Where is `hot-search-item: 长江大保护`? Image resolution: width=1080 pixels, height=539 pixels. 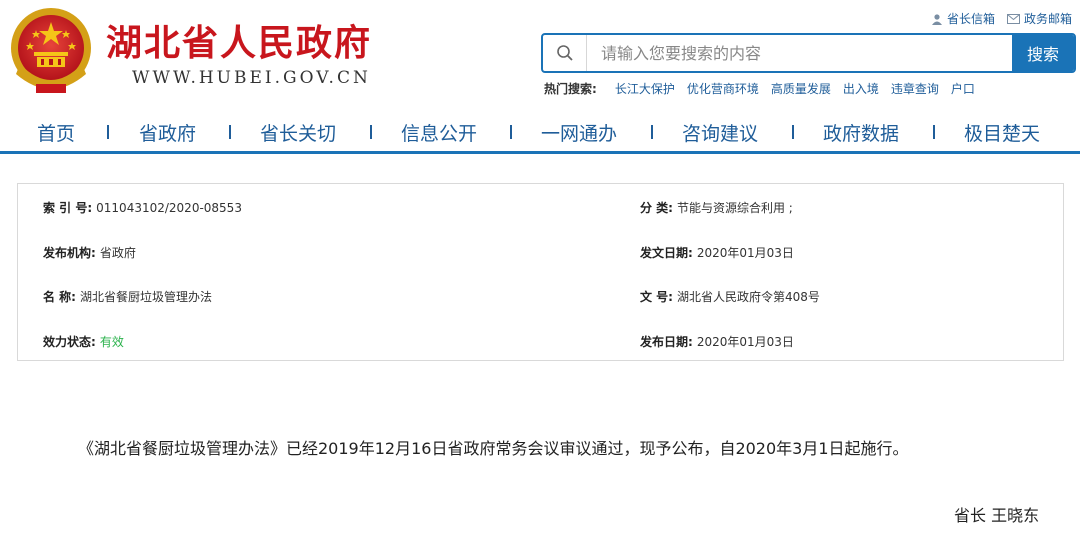
hot-search-item: 长江大保护 is located at coordinates (645, 88).